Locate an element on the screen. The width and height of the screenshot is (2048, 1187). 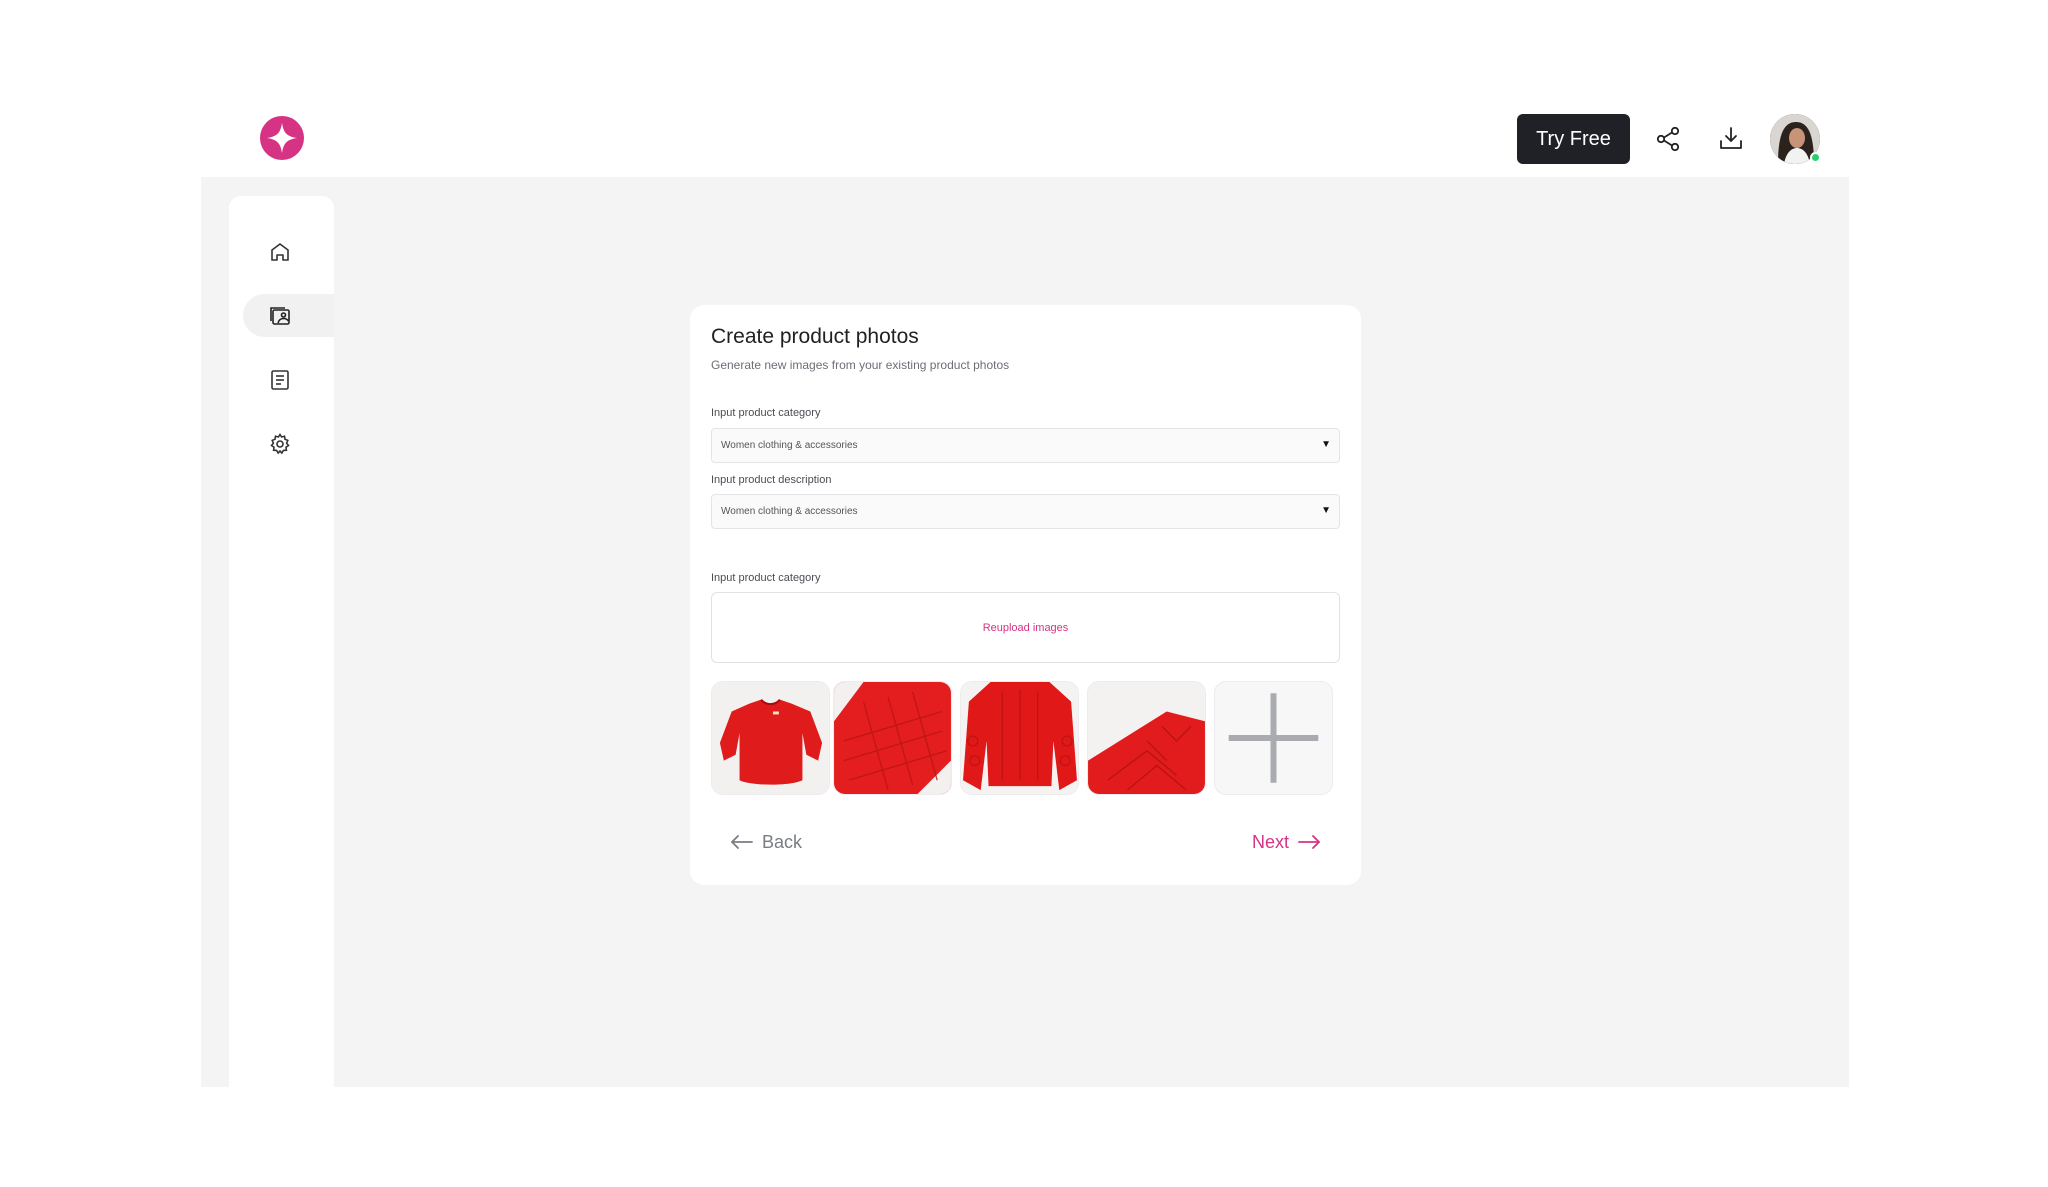
online-status-indicator is located at coordinates (1815, 157).